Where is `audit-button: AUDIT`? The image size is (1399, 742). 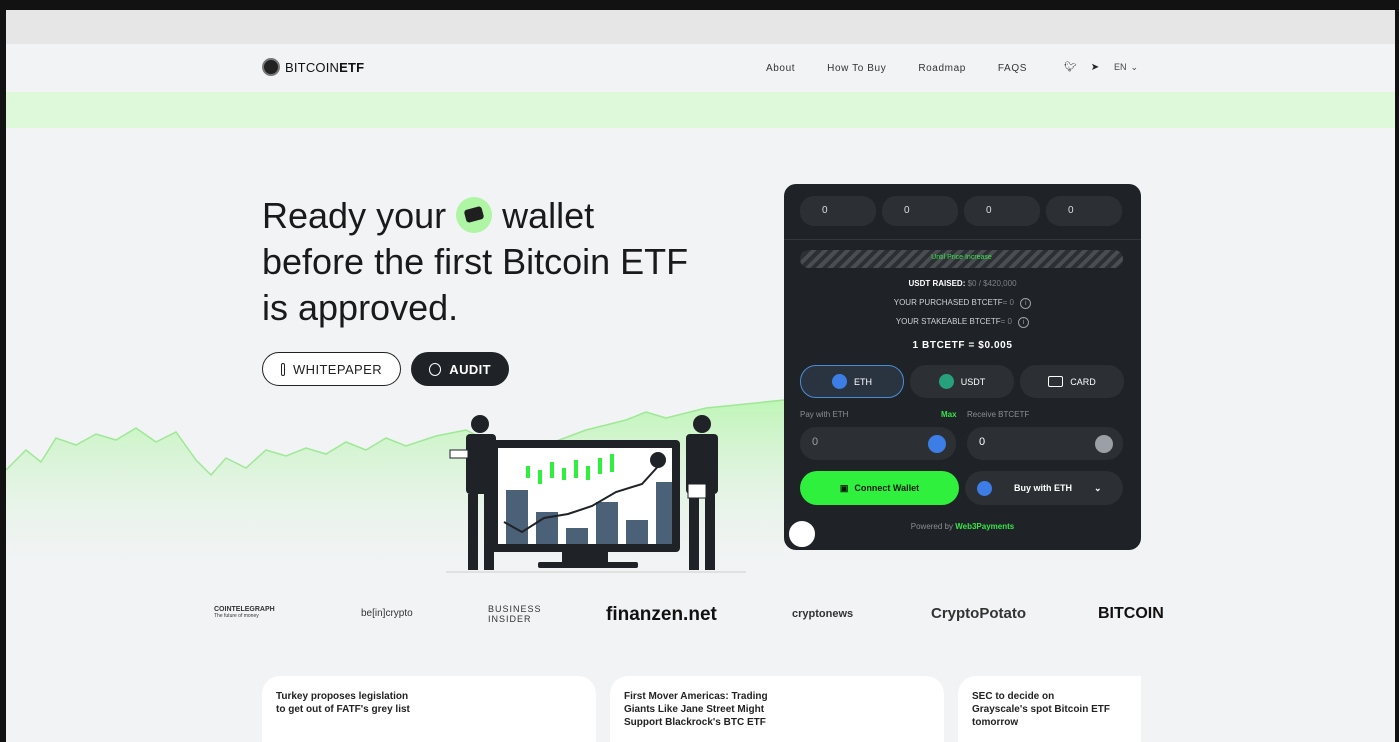 audit-button: AUDIT is located at coordinates (460, 369).